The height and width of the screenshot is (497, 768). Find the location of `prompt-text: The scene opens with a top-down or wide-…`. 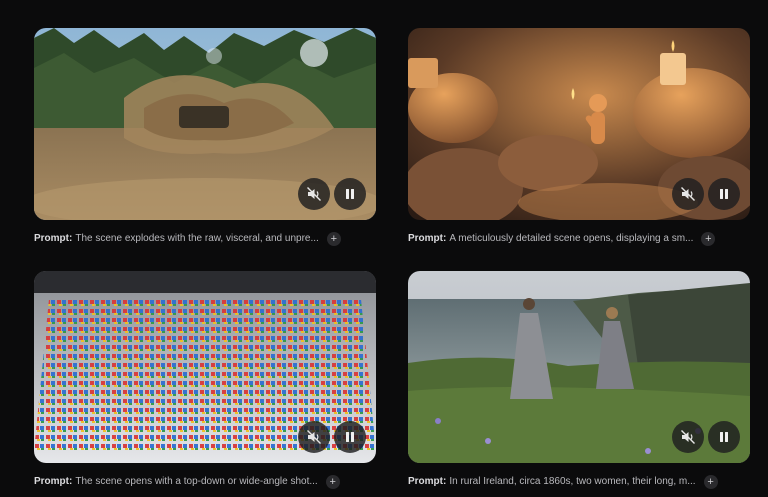

prompt-text: The scene opens with a top-down or wide-… is located at coordinates (196, 481).